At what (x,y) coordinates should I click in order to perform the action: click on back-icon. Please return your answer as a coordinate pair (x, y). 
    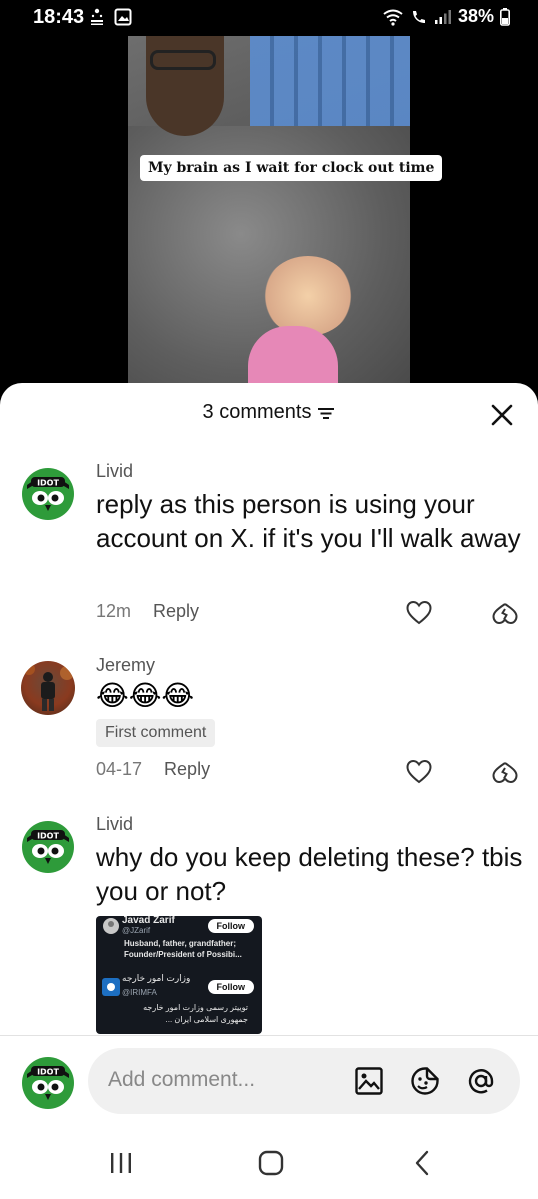
    Looking at the image, I should click on (423, 1163).